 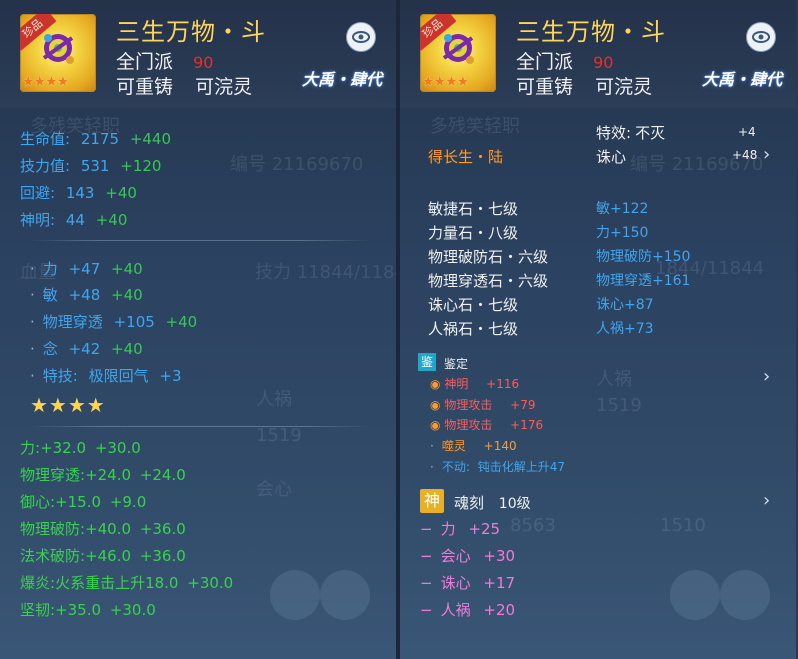 I want to click on gem-effect: 力+150, so click(x=622, y=233).